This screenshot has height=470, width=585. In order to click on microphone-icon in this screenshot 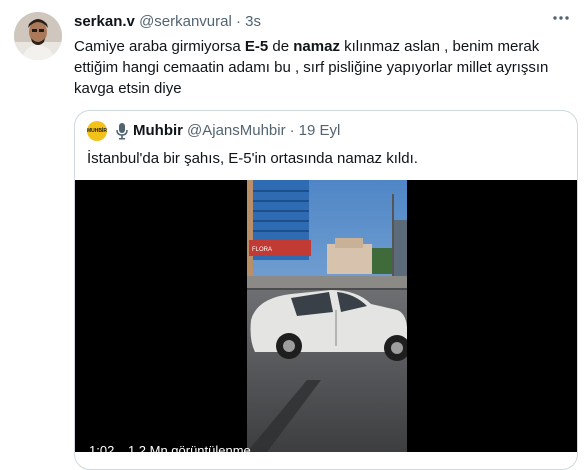, I will do `click(122, 131)`.